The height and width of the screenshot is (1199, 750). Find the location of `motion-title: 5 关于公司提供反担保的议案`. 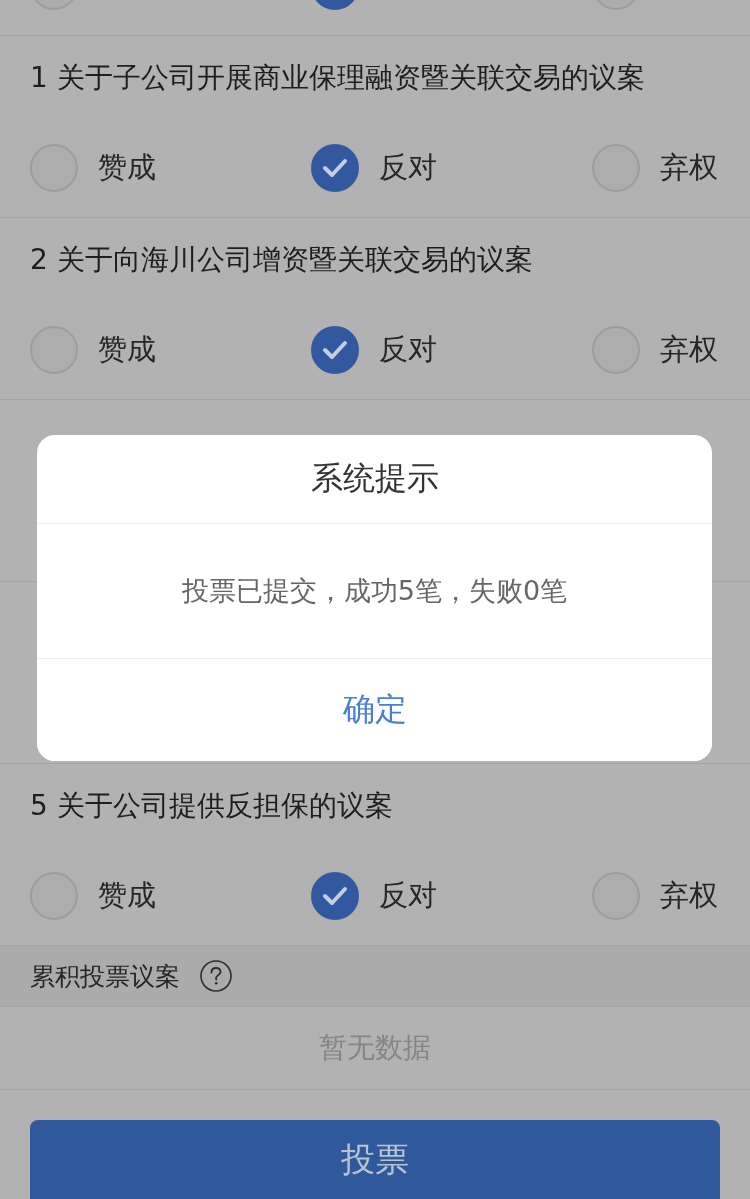

motion-title: 5 关于公司提供反担保的议案 is located at coordinates (212, 806).